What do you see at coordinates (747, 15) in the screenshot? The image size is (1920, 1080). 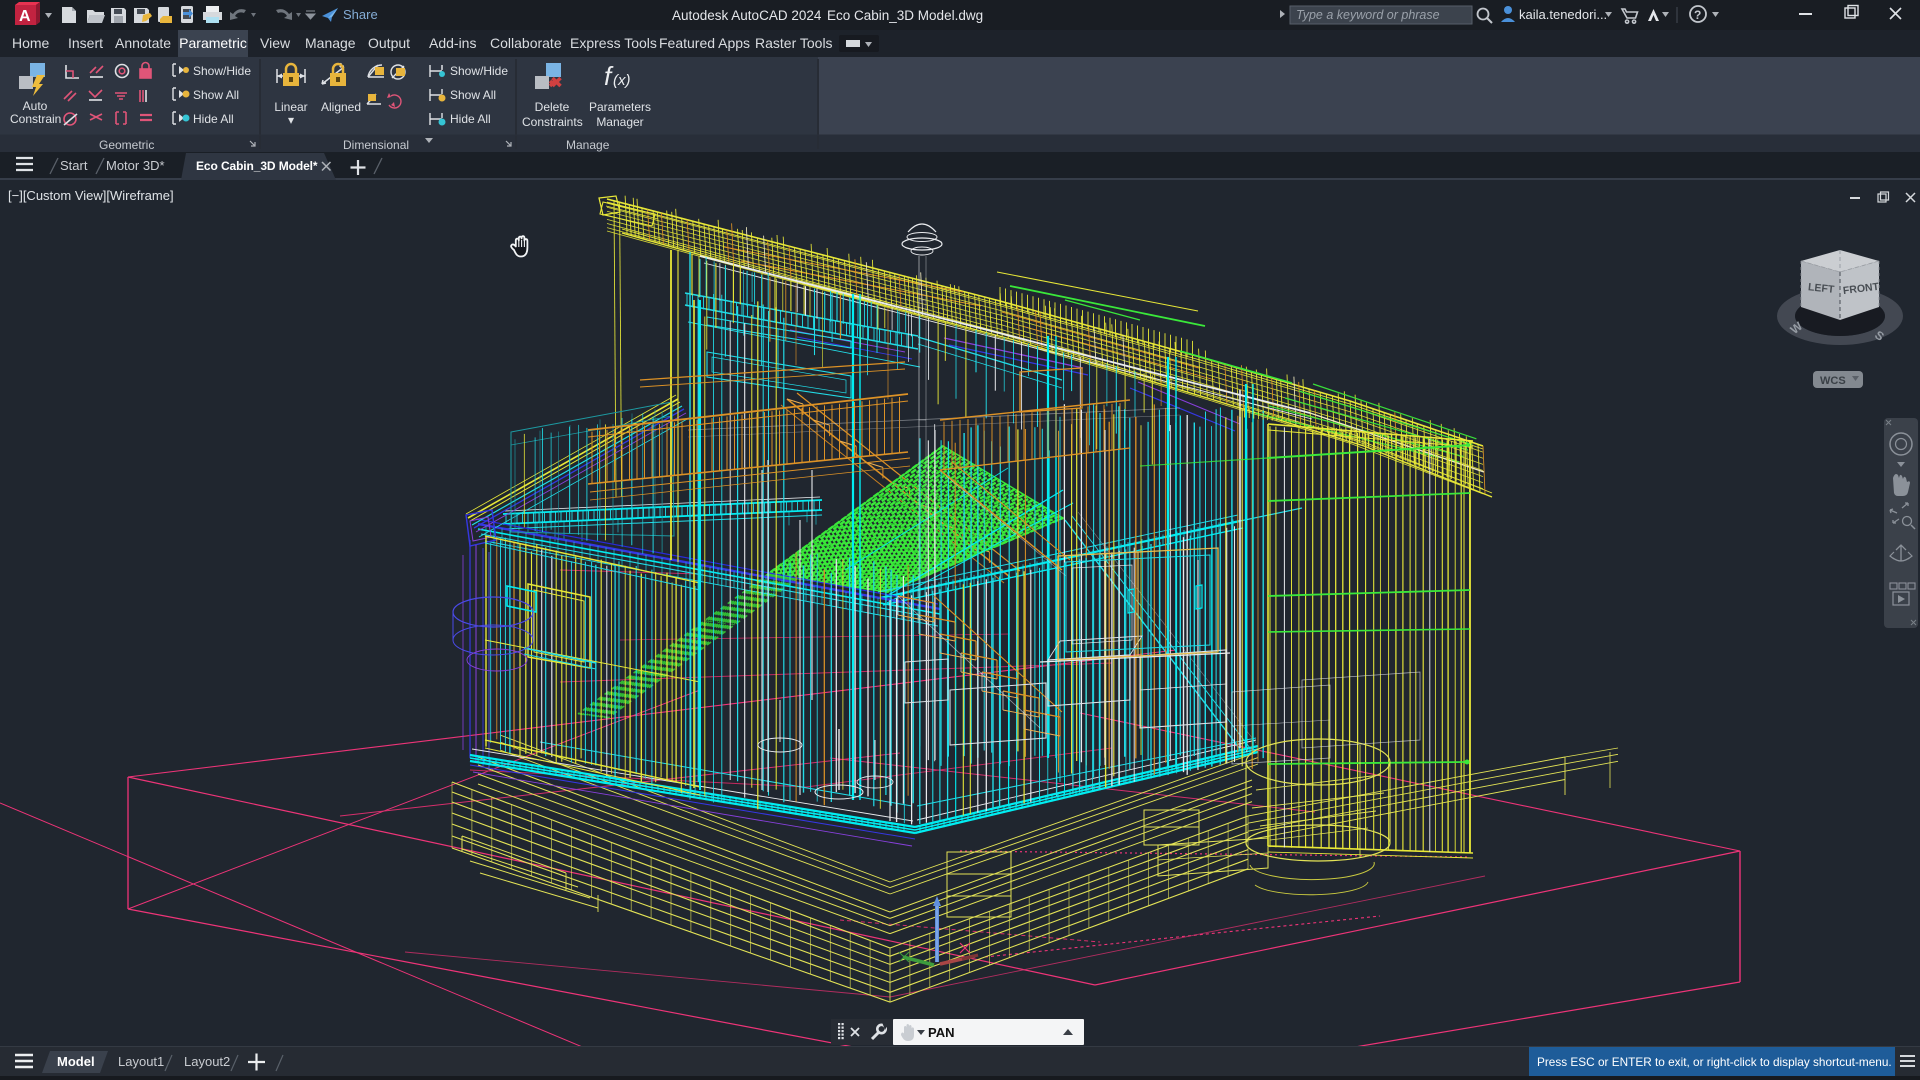 I see `svg-text: Autodesk AutoCAD 2024` at bounding box center [747, 15].